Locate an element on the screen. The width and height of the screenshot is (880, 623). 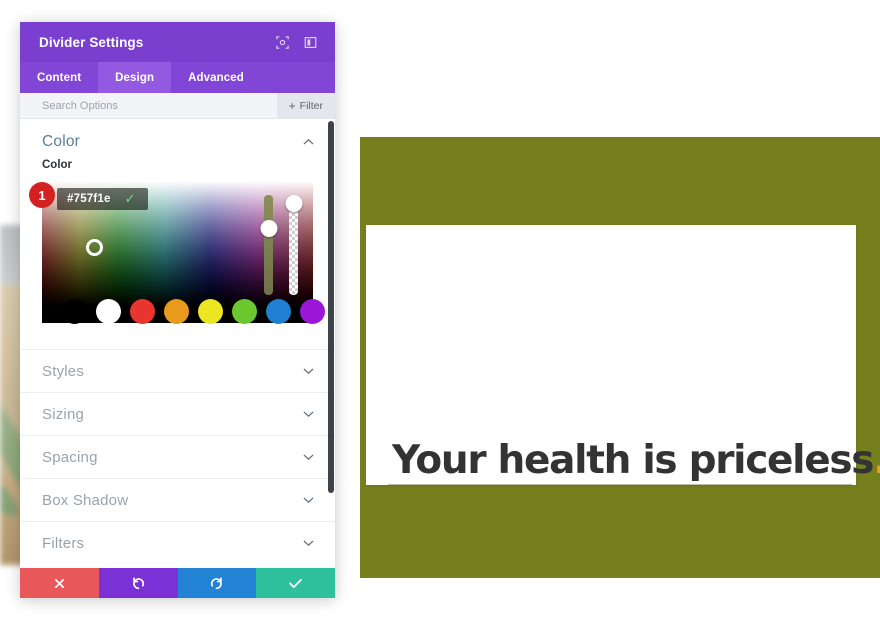
swatch-orange is located at coordinates (176, 311).